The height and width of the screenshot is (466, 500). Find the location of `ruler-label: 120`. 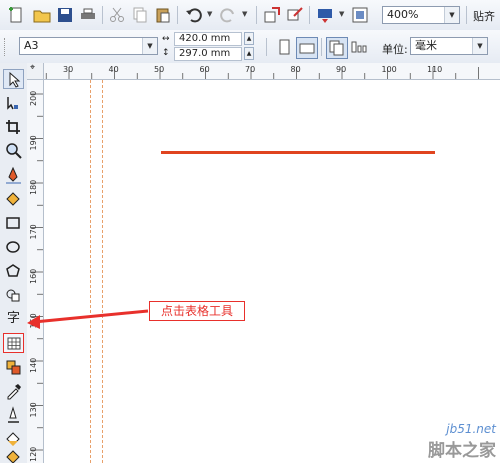

ruler-label: 120 is located at coordinates (33, 454).